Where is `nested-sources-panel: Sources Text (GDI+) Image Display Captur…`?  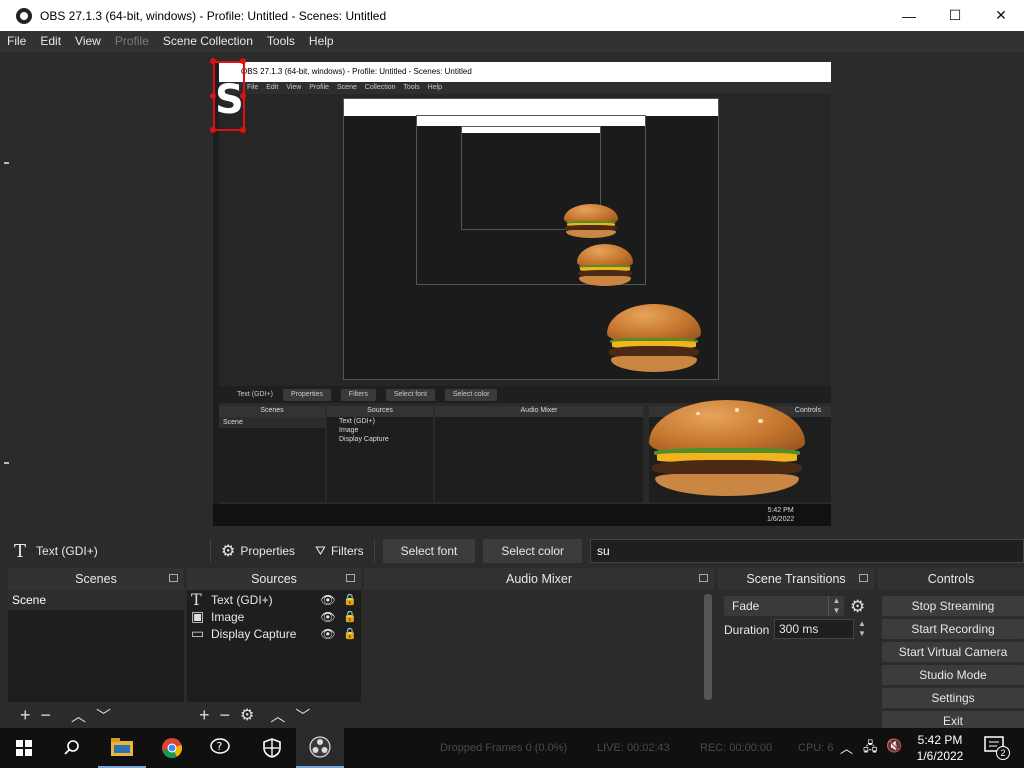
nested-sources-panel: Sources Text (GDI+) Image Display Captur… is located at coordinates (380, 454).